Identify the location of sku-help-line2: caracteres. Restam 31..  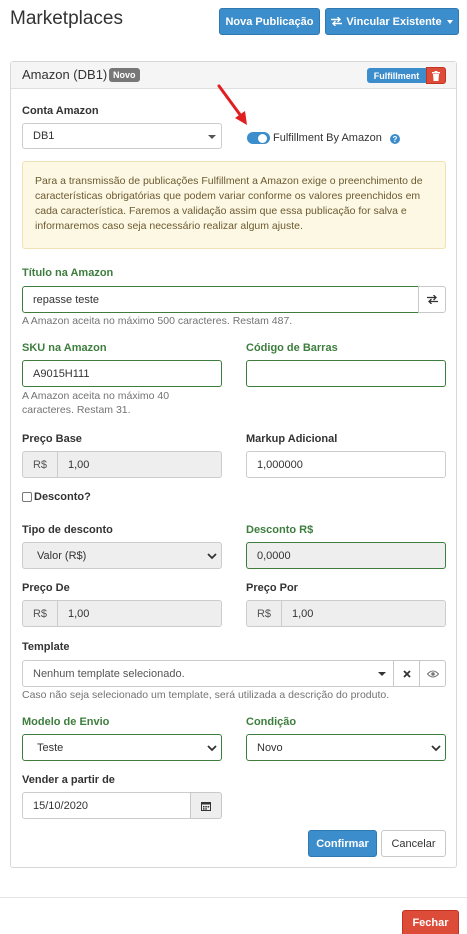
(76, 410).